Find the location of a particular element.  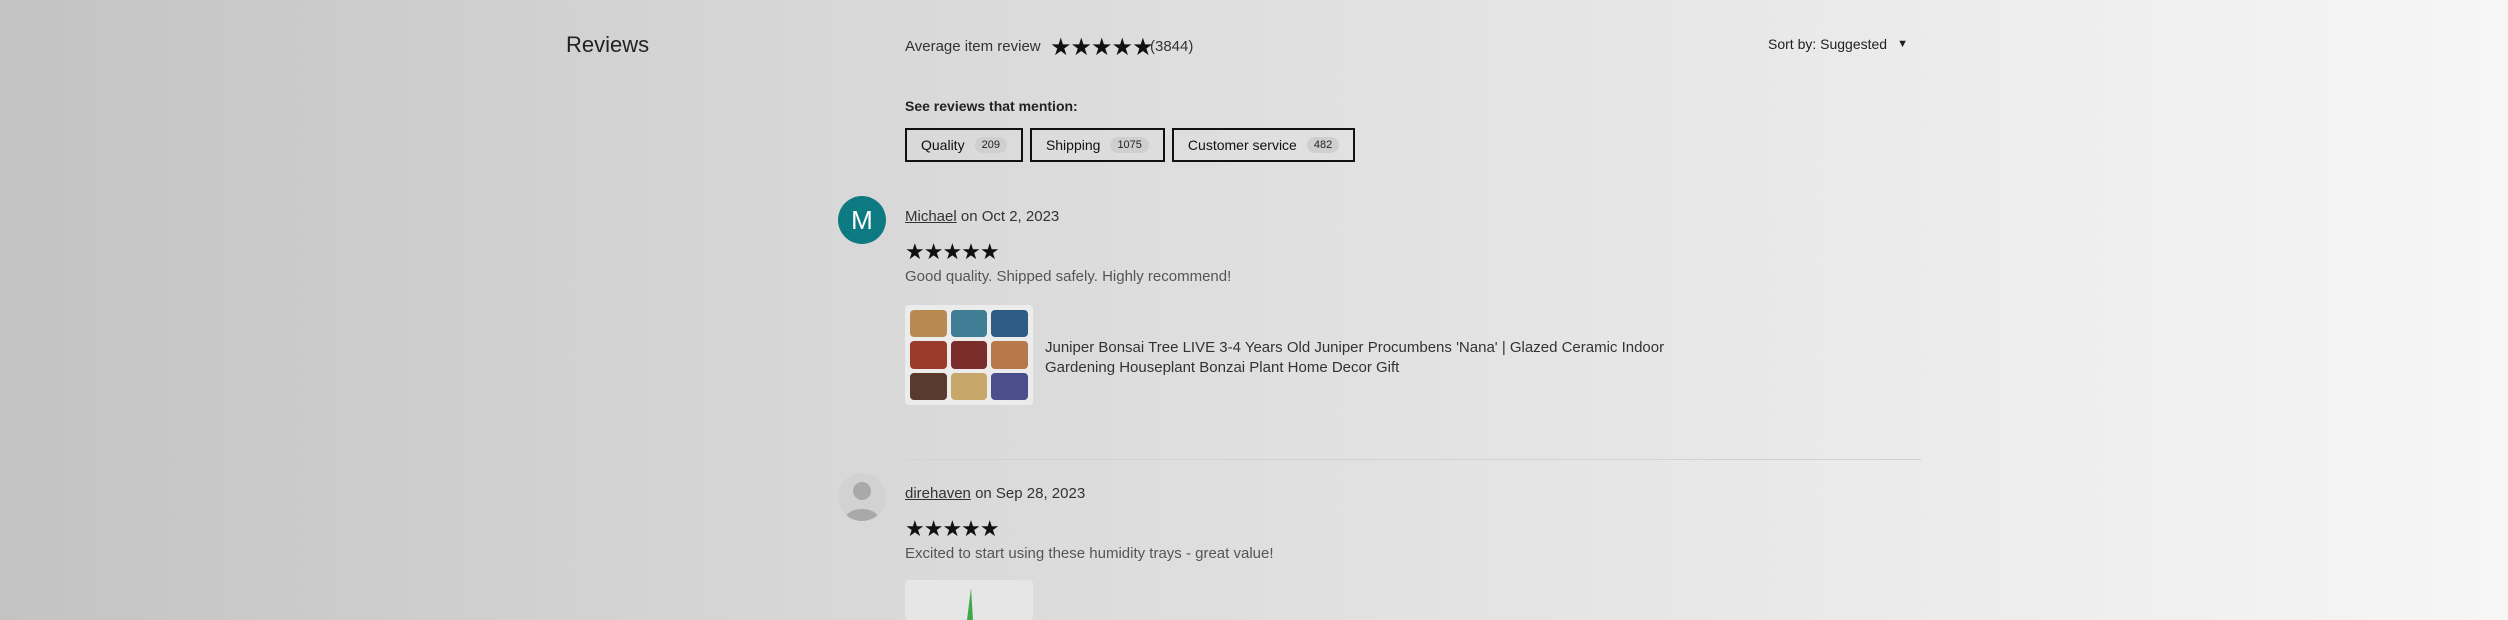

default-avatar-icon is located at coordinates (862, 497).